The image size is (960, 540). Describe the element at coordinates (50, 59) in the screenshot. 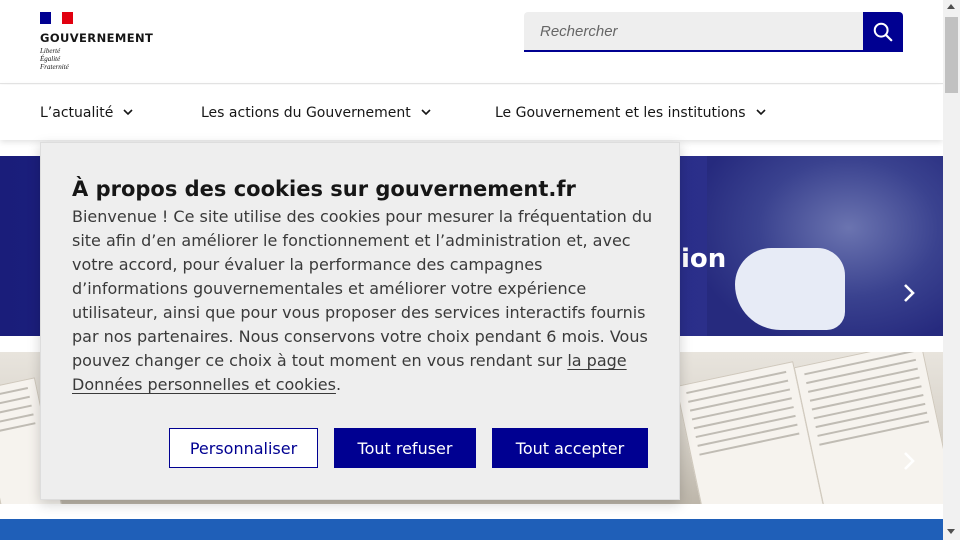

I see `motto-line: Égalité` at that location.